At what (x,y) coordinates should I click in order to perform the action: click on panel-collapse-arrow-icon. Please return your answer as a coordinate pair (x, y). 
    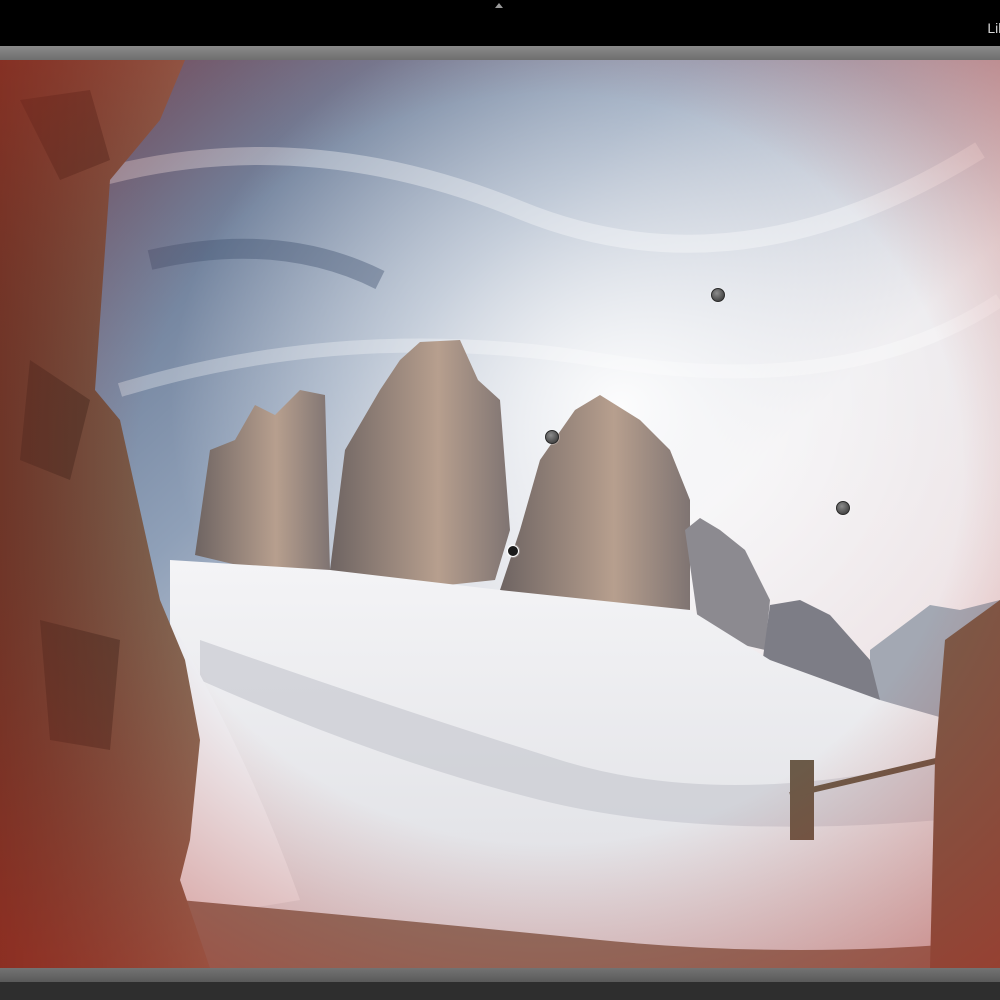
    Looking at the image, I should click on (499, 5).